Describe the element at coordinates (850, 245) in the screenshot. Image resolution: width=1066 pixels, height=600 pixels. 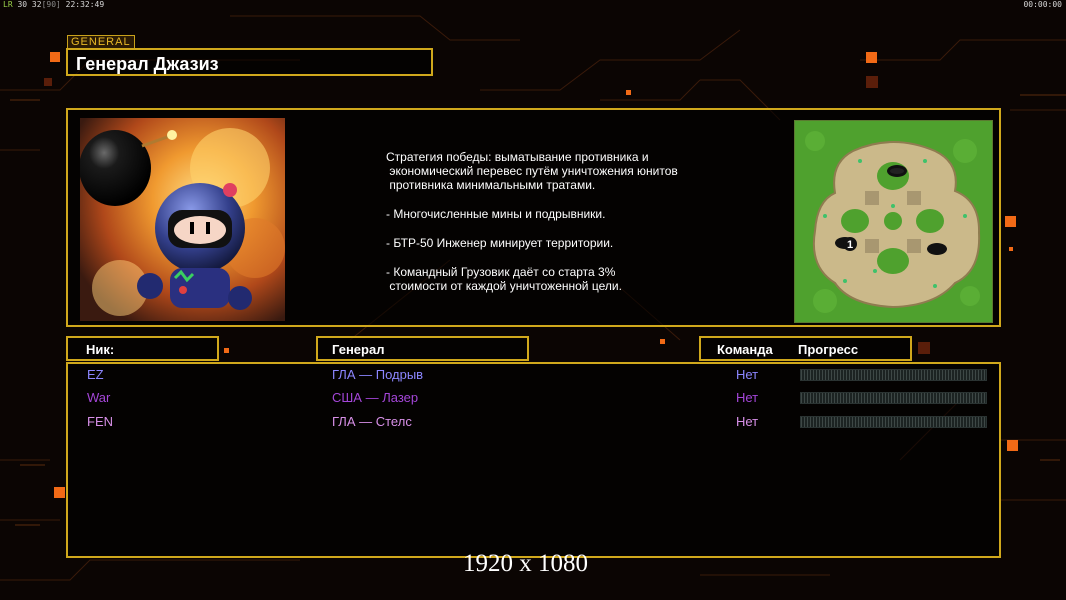
I see `map-start-marker: 1` at that location.